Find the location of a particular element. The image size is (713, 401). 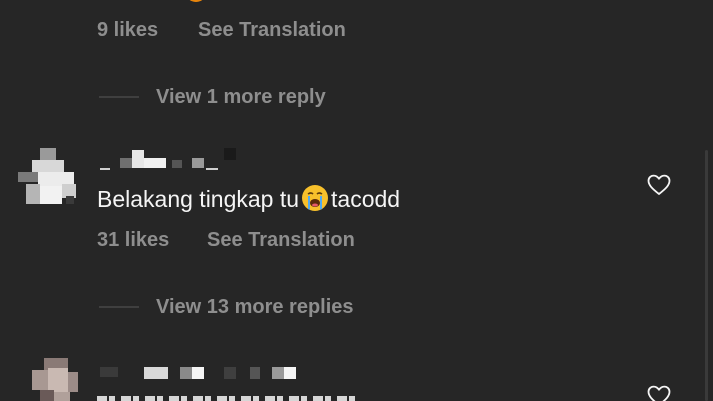

view-more-replies-button: View 13 more replies is located at coordinates (255, 307).